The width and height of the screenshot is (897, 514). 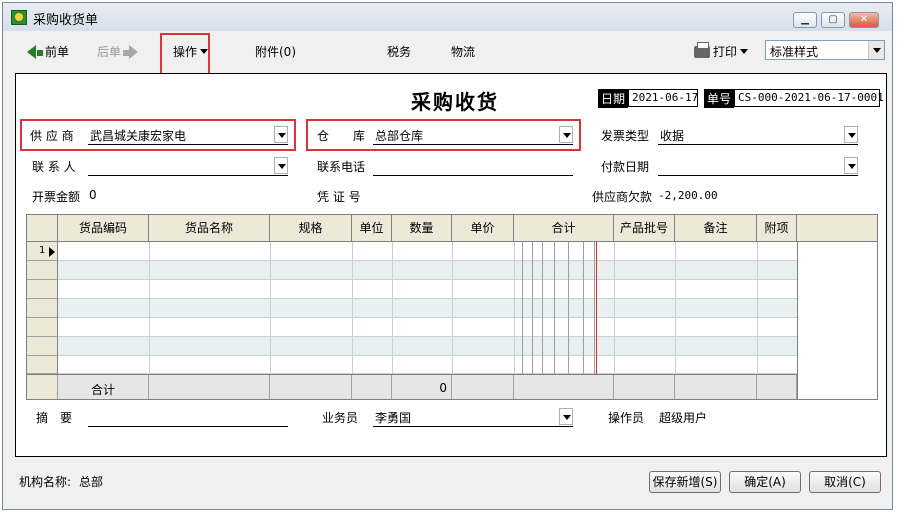 What do you see at coordinates (765, 482) in the screenshot?
I see `confirm-button: 确定(A)` at bounding box center [765, 482].